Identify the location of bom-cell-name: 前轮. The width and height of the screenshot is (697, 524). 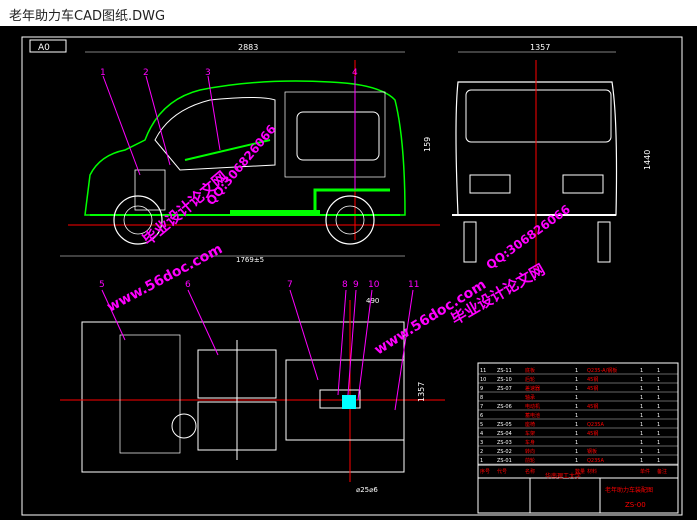
(530, 460).